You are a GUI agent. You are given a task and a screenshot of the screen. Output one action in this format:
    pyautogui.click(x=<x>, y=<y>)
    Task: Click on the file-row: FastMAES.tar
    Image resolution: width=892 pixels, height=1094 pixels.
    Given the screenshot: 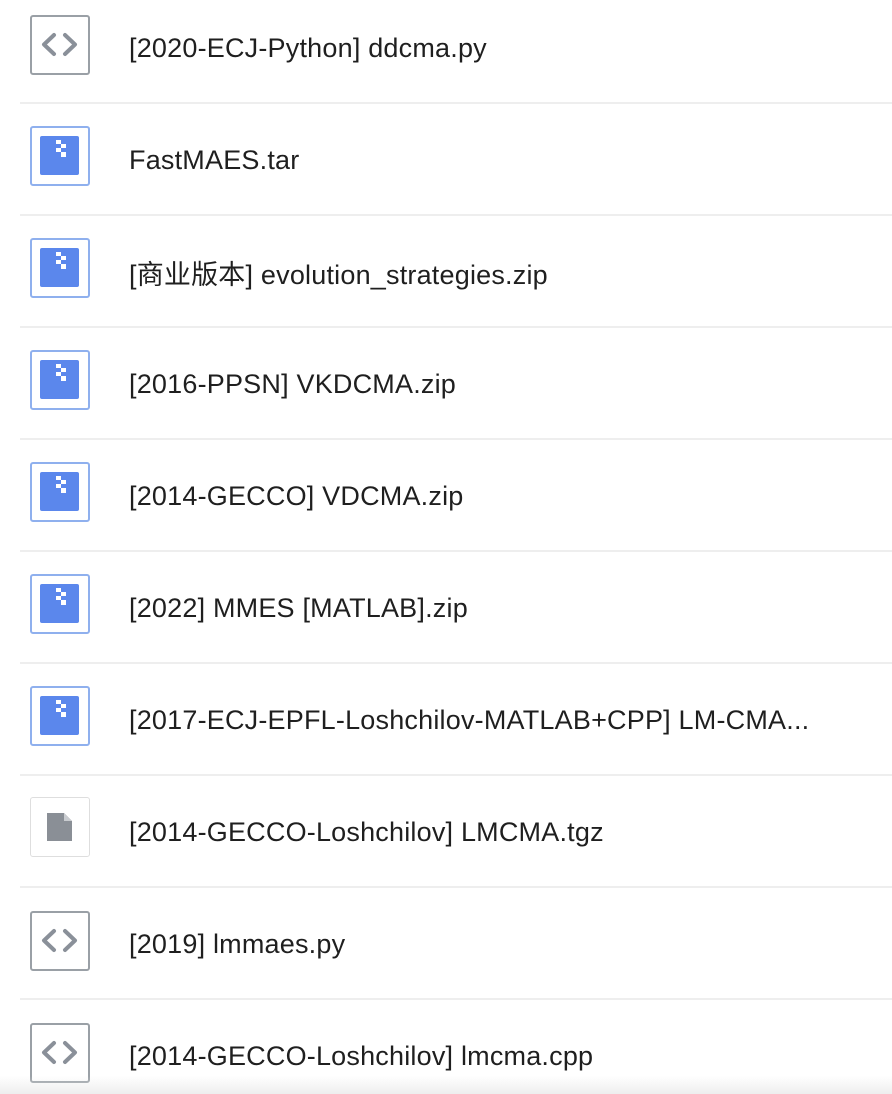 What is the action you would take?
    pyautogui.click(x=446, y=160)
    